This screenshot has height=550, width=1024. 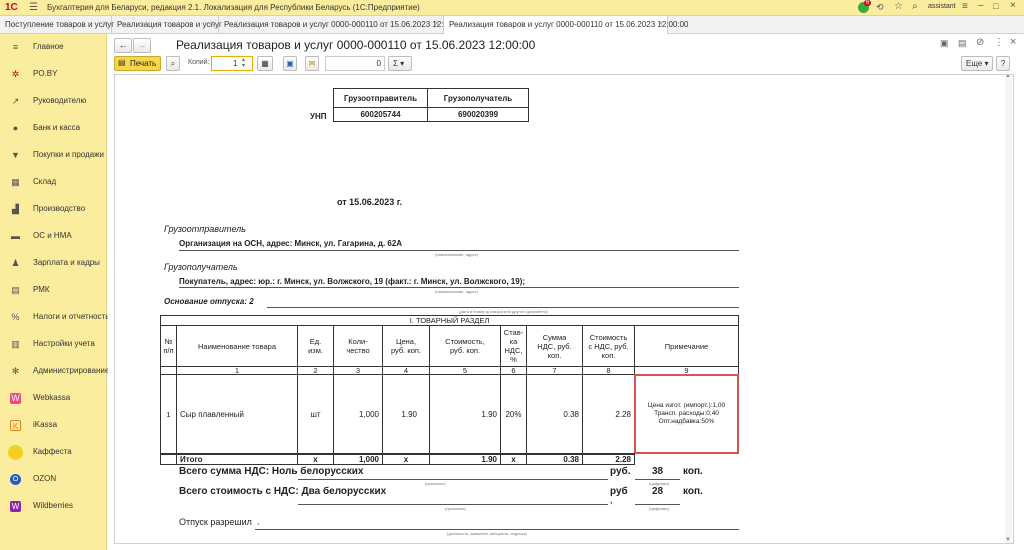 I want to click on favorites-icon: ☆, so click(x=898, y=6).